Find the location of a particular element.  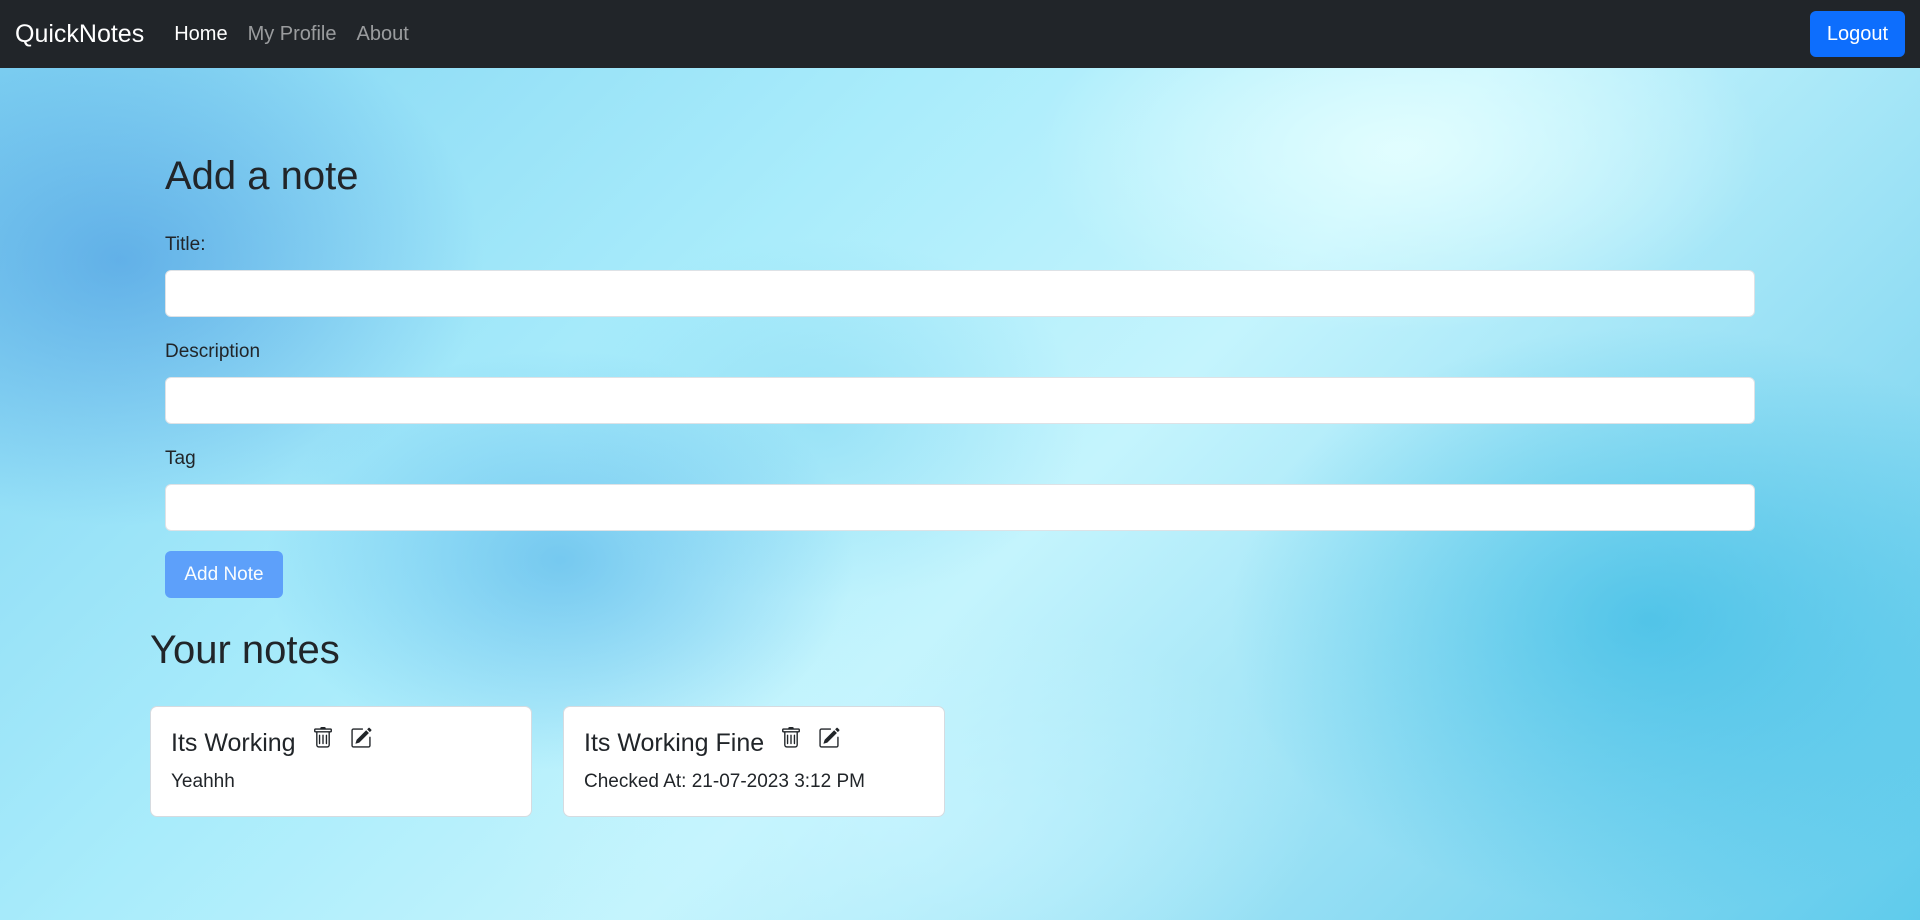

your-notes-heading: Your notes is located at coordinates (245, 650).